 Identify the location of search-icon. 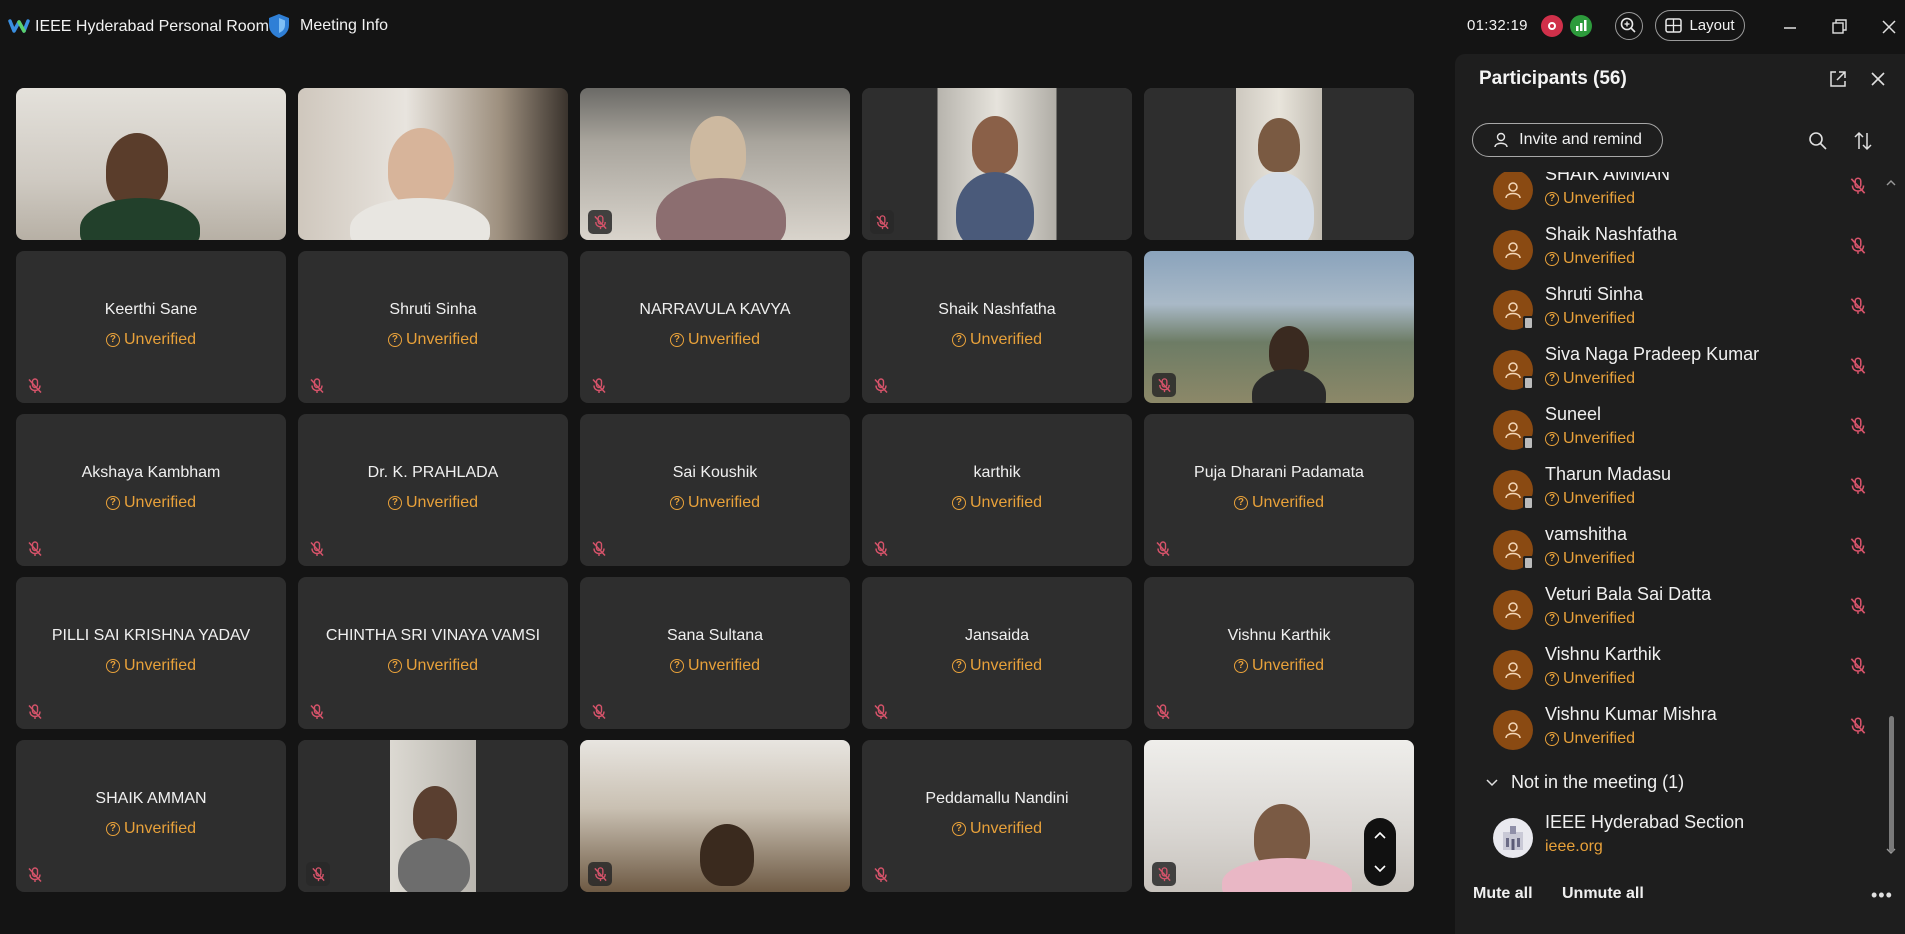
(1818, 141).